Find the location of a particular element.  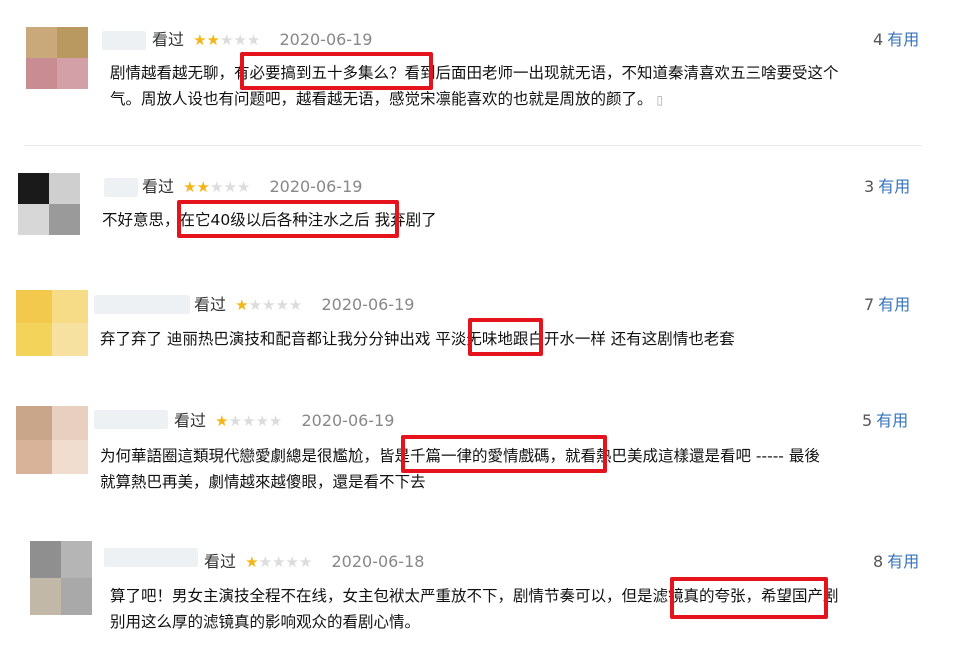

review-meta: 看过 ★★★★★ 2020-06-18 is located at coordinates (314, 562).